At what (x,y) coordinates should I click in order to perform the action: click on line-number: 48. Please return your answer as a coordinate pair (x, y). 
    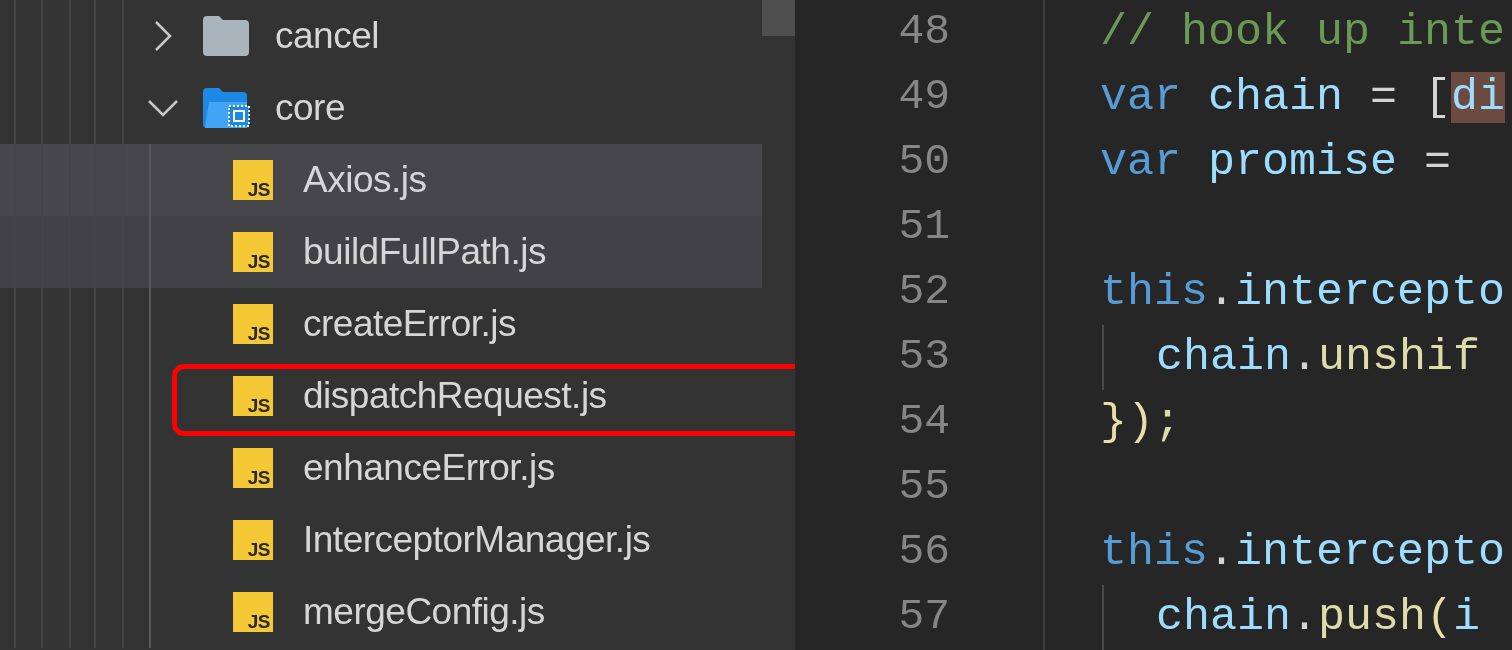
    Looking at the image, I should click on (923, 32).